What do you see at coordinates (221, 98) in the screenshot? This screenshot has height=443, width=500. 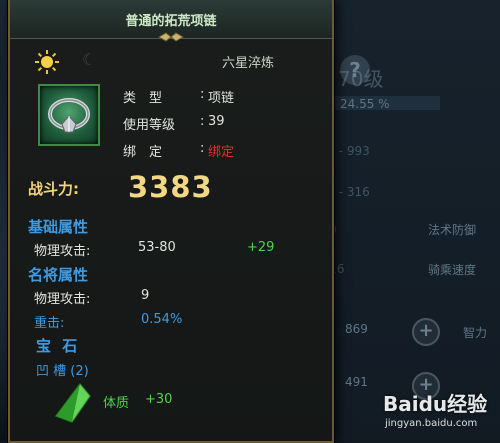 I see `type-value: 项链` at bounding box center [221, 98].